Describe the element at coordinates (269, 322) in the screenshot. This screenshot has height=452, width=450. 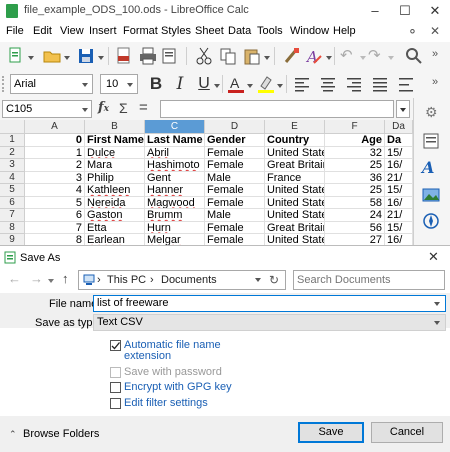
I see `save-as-type-select: Text CSV` at that location.